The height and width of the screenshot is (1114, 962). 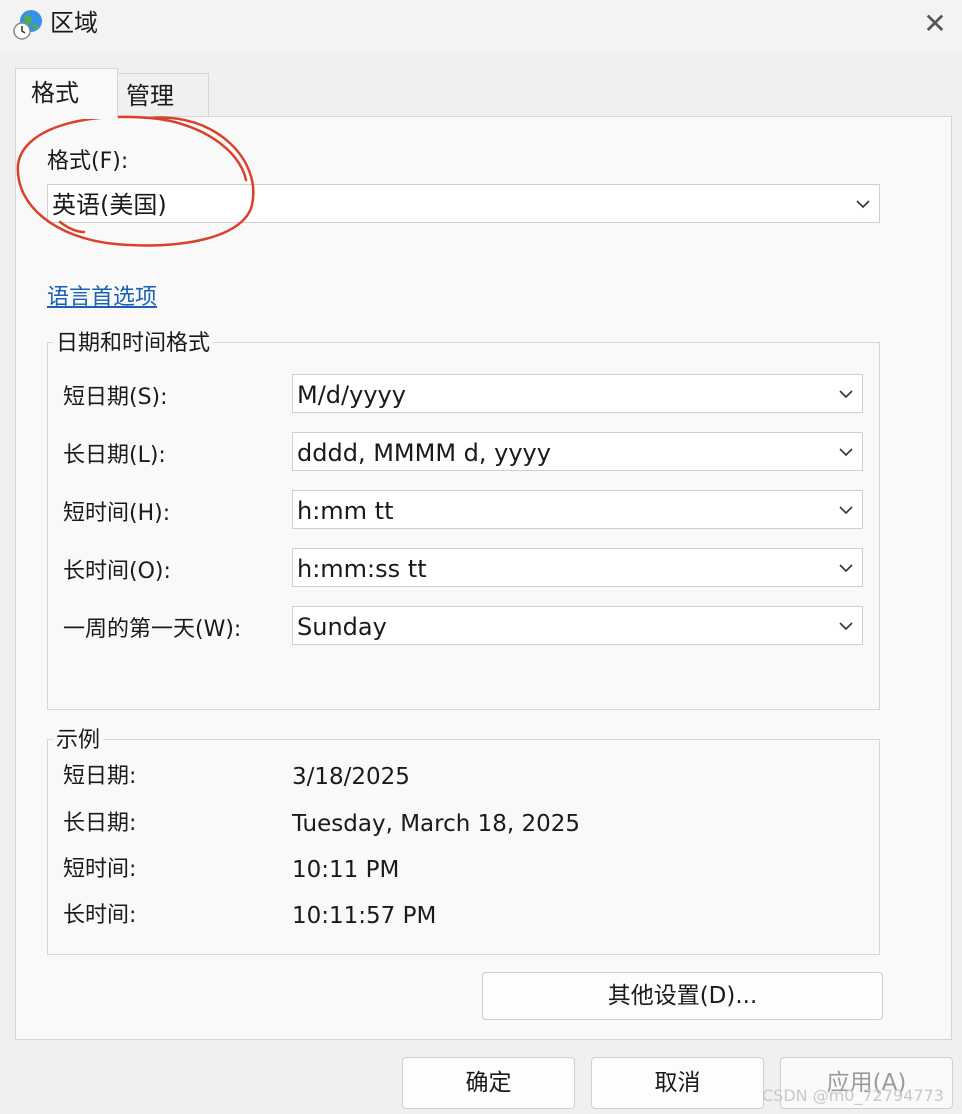 What do you see at coordinates (436, 824) in the screenshot?
I see `example-long-date-value: Tuesday, March 18, 2025` at bounding box center [436, 824].